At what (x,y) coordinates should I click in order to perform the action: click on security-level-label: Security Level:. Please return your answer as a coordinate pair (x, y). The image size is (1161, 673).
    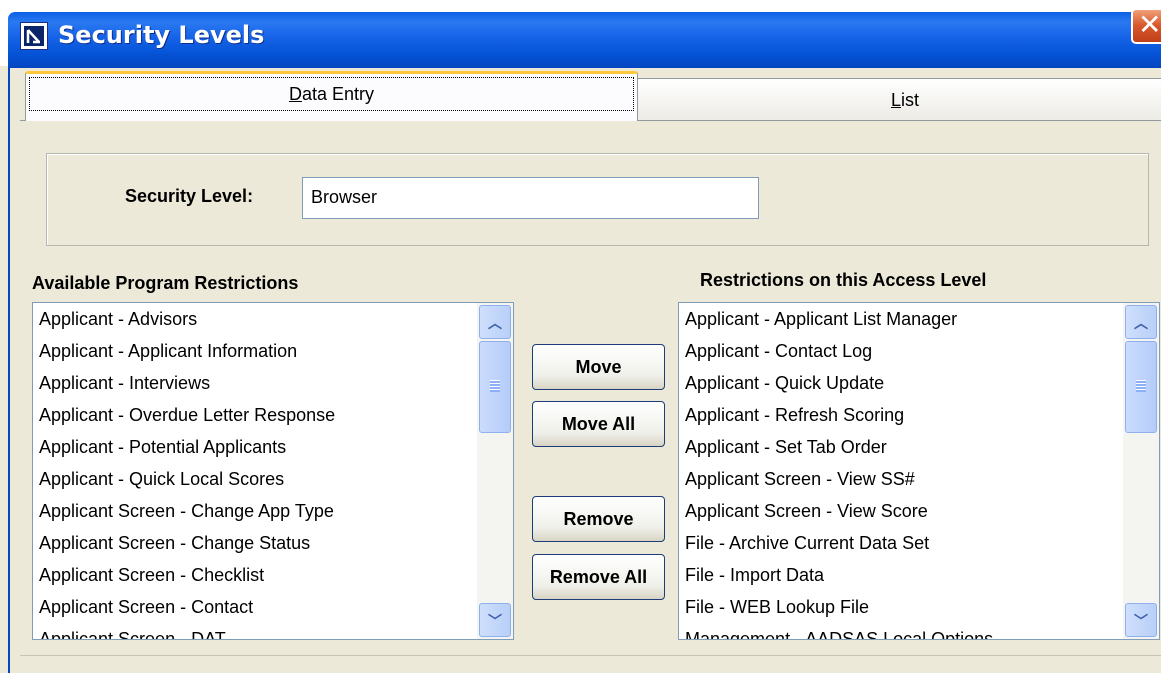
    Looking at the image, I should click on (189, 196).